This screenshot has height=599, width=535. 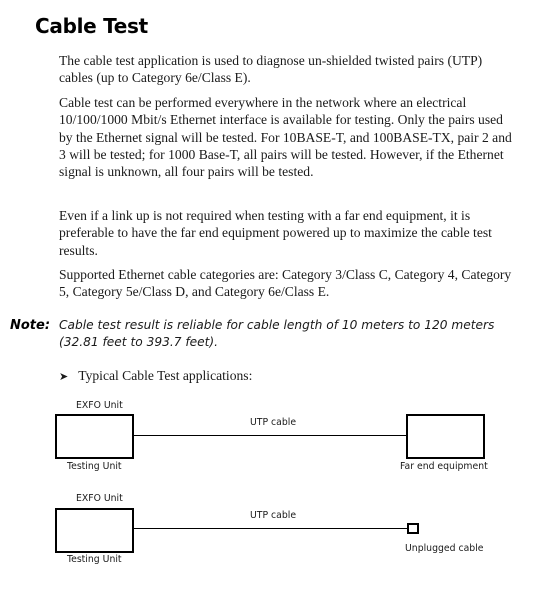 What do you see at coordinates (165, 375) in the screenshot?
I see `bullet-text: Typical Cable Test applications:` at bounding box center [165, 375].